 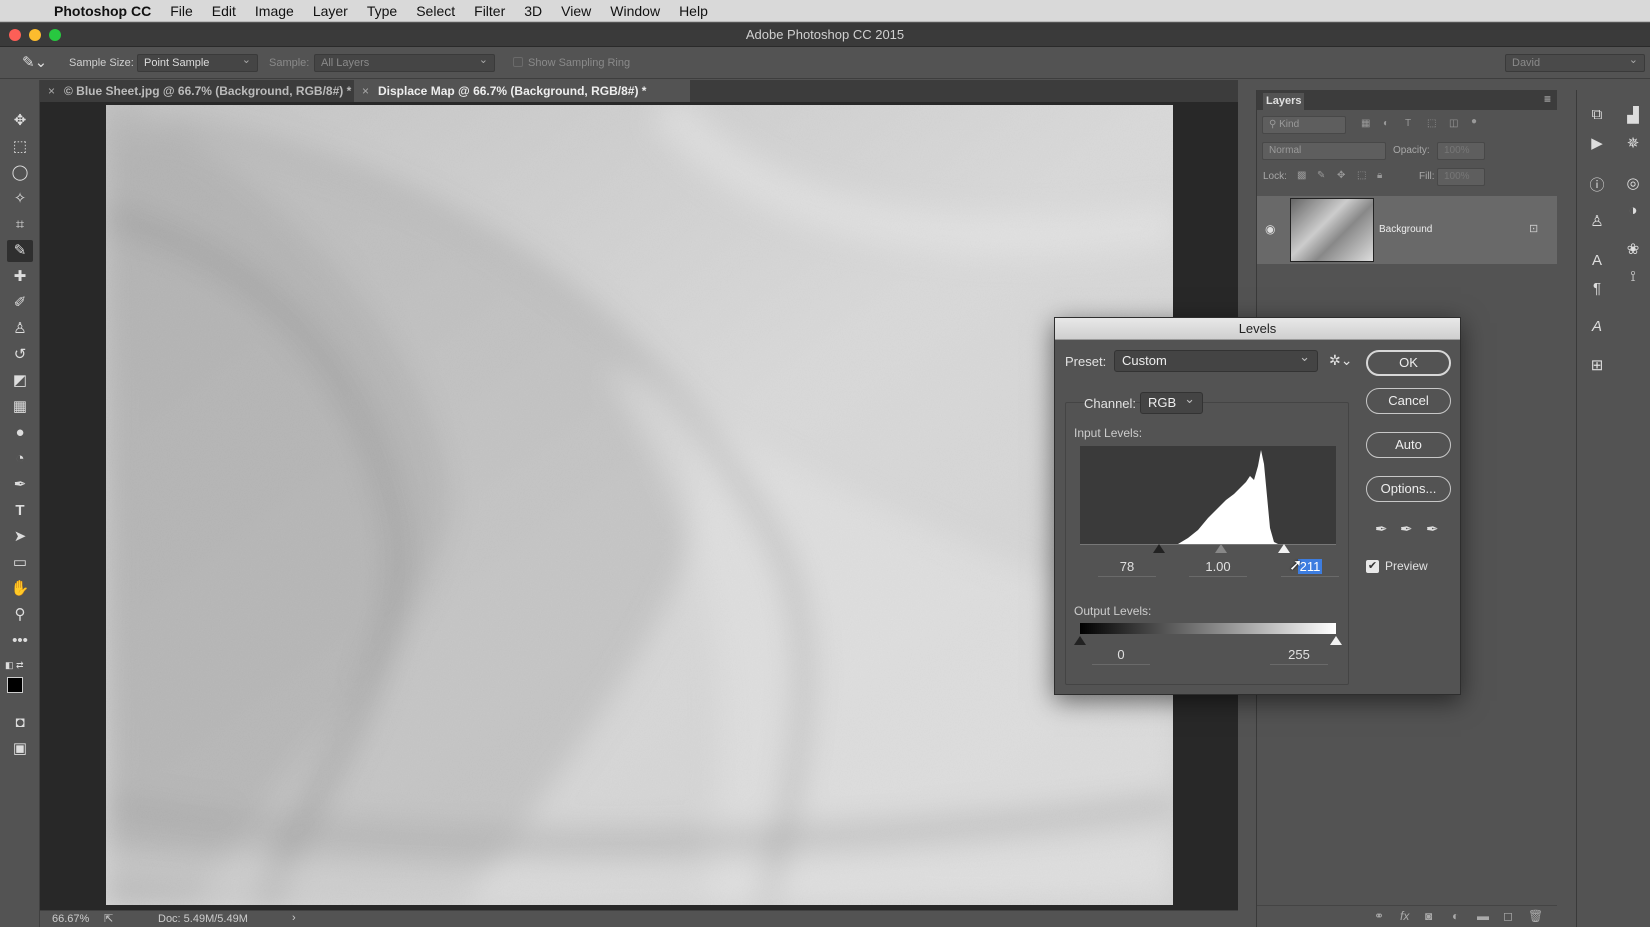 What do you see at coordinates (1381, 529) in the screenshot?
I see `black-point-eyedropper-icon: ✒` at bounding box center [1381, 529].